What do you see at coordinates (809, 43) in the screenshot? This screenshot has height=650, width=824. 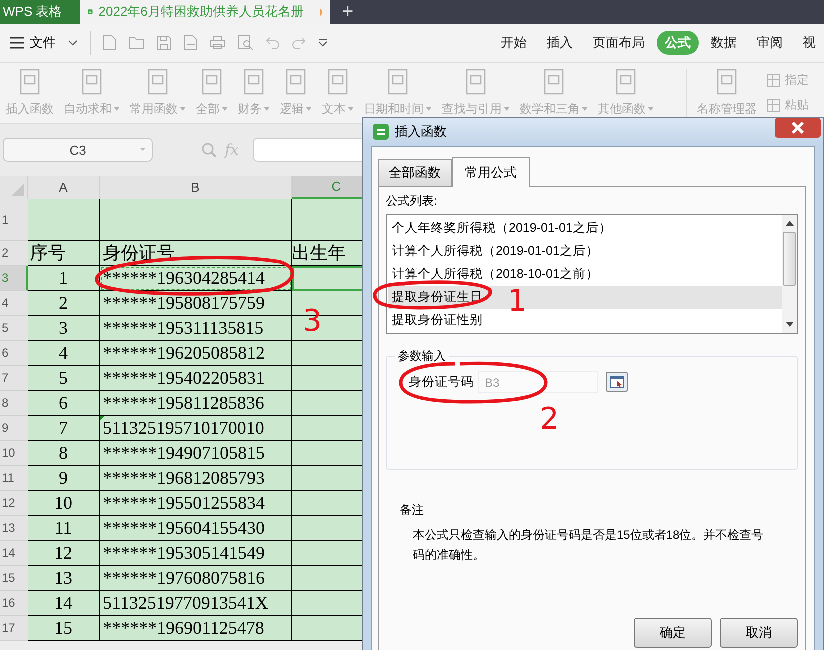 I see `ribbon-tab: 视` at bounding box center [809, 43].